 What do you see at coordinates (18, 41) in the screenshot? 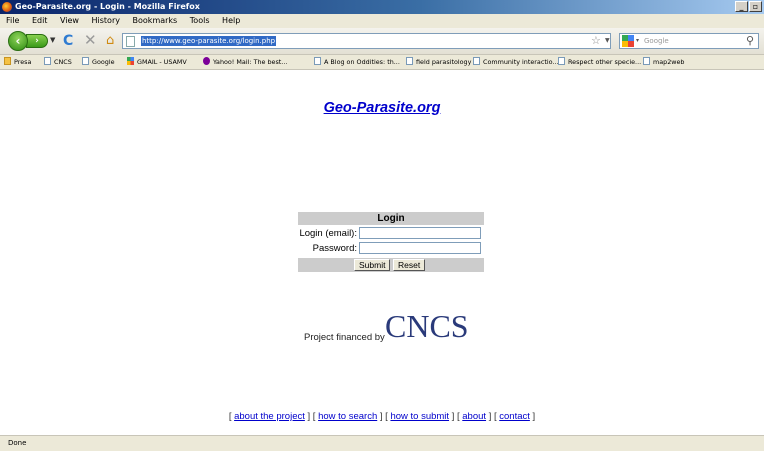
I see `back-icon: ‹` at bounding box center [18, 41].